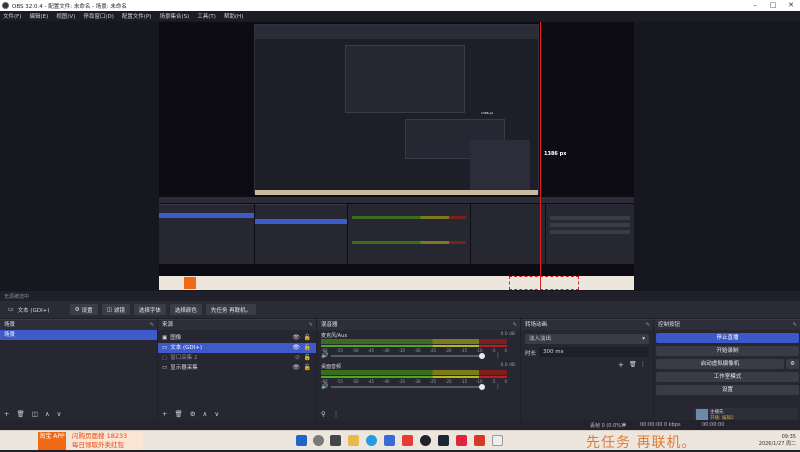 Image resolution: width=800 pixels, height=452 pixels. What do you see at coordinates (98, 16) in the screenshot?
I see `menu-docks: 停靠窗口(D)` at bounding box center [98, 16].